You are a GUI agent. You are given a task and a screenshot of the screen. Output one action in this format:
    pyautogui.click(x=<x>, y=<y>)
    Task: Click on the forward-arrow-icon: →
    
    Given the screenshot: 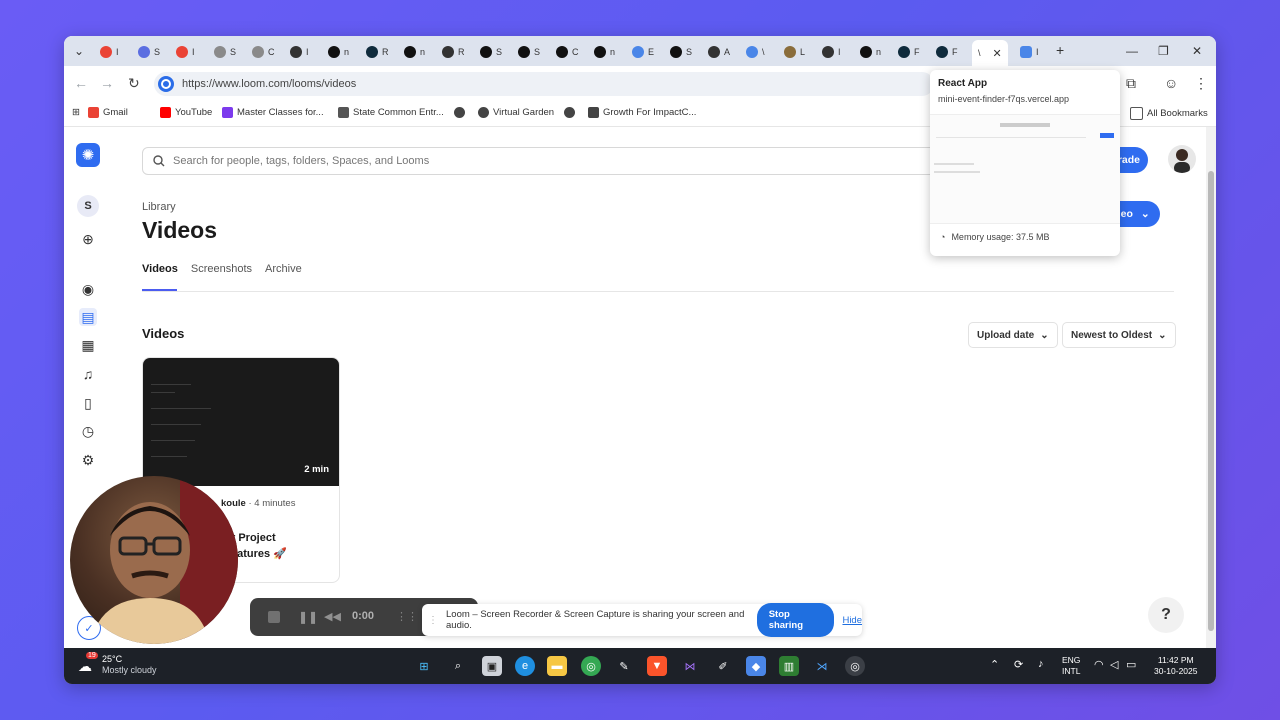 What is the action you would take?
    pyautogui.click(x=107, y=83)
    